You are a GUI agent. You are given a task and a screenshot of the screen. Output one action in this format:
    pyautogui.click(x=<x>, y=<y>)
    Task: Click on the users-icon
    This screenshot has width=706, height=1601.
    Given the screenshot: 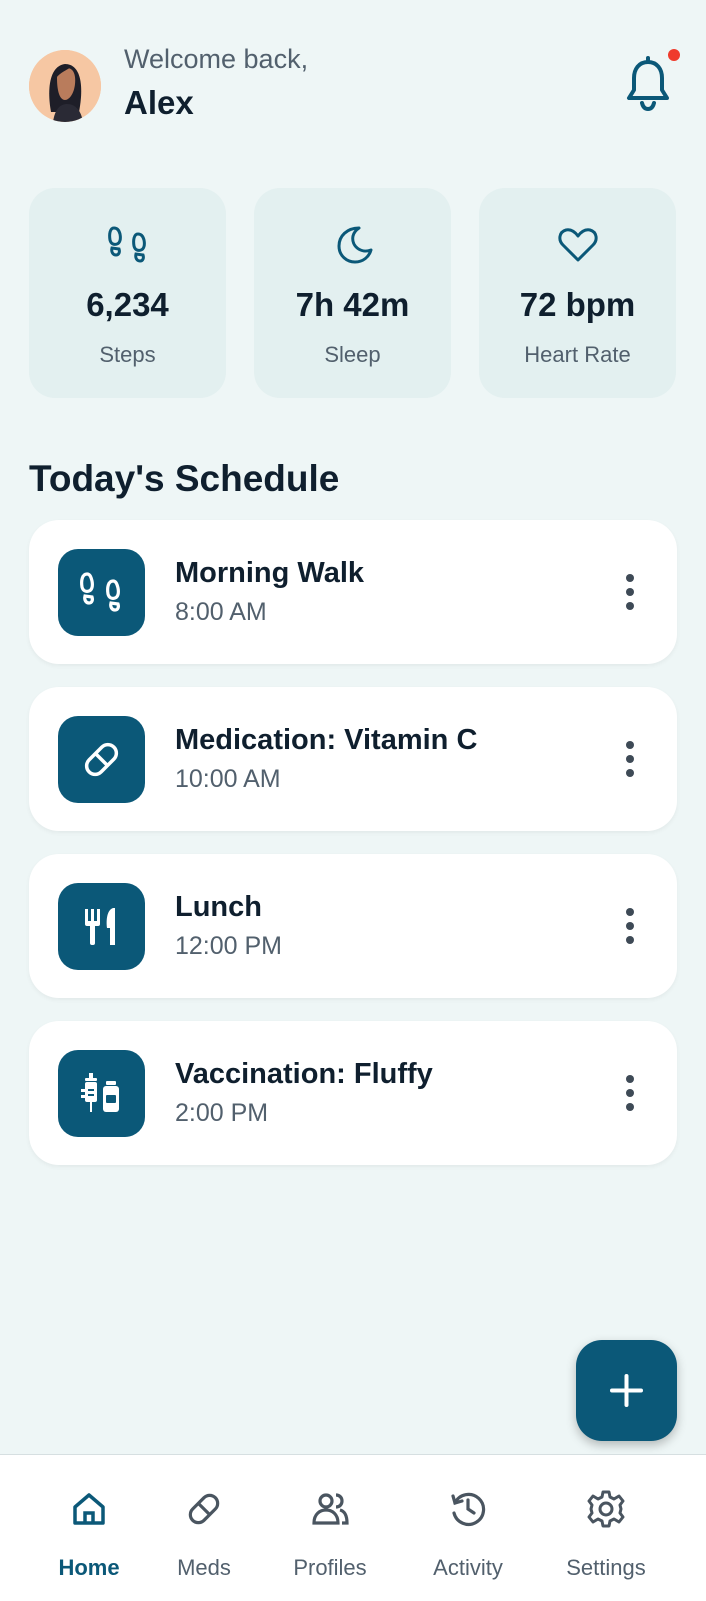 What is the action you would take?
    pyautogui.click(x=330, y=1509)
    